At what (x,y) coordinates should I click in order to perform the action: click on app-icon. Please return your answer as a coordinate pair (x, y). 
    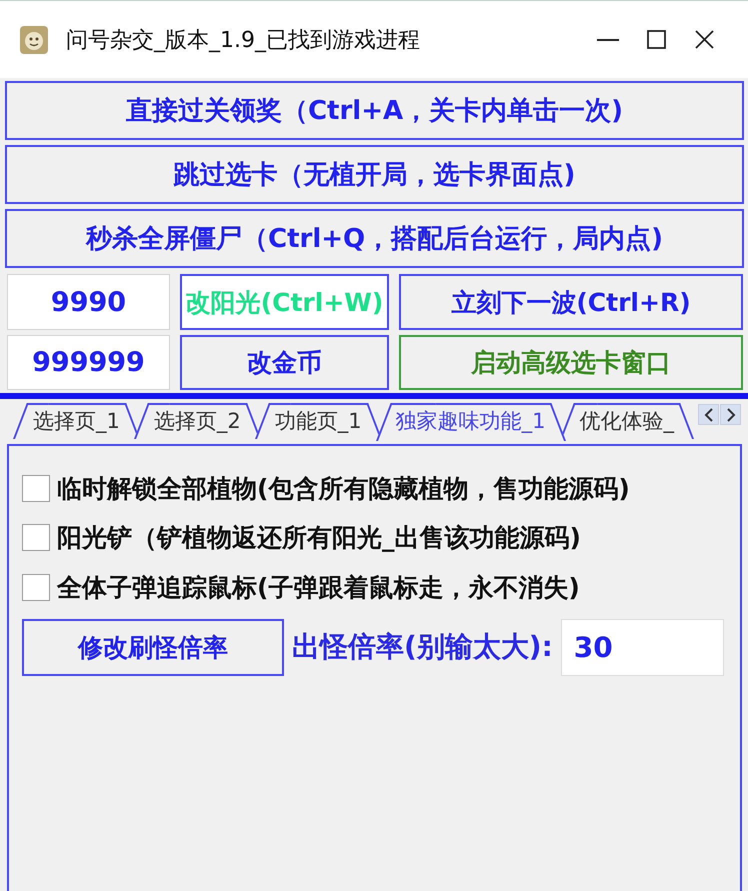
    Looking at the image, I should click on (34, 40).